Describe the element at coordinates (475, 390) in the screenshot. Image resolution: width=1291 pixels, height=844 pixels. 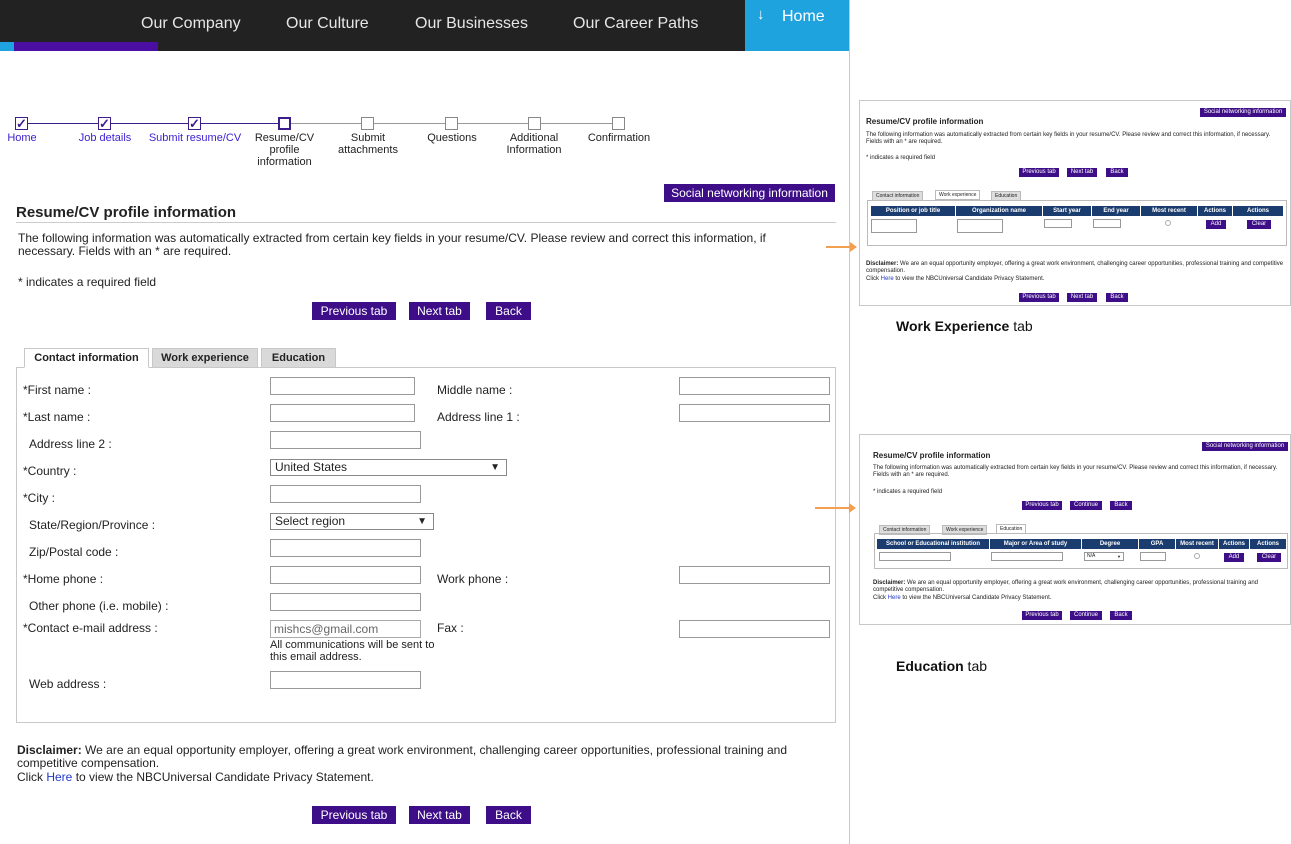
I see `middle-name-label: Middle name :` at that location.